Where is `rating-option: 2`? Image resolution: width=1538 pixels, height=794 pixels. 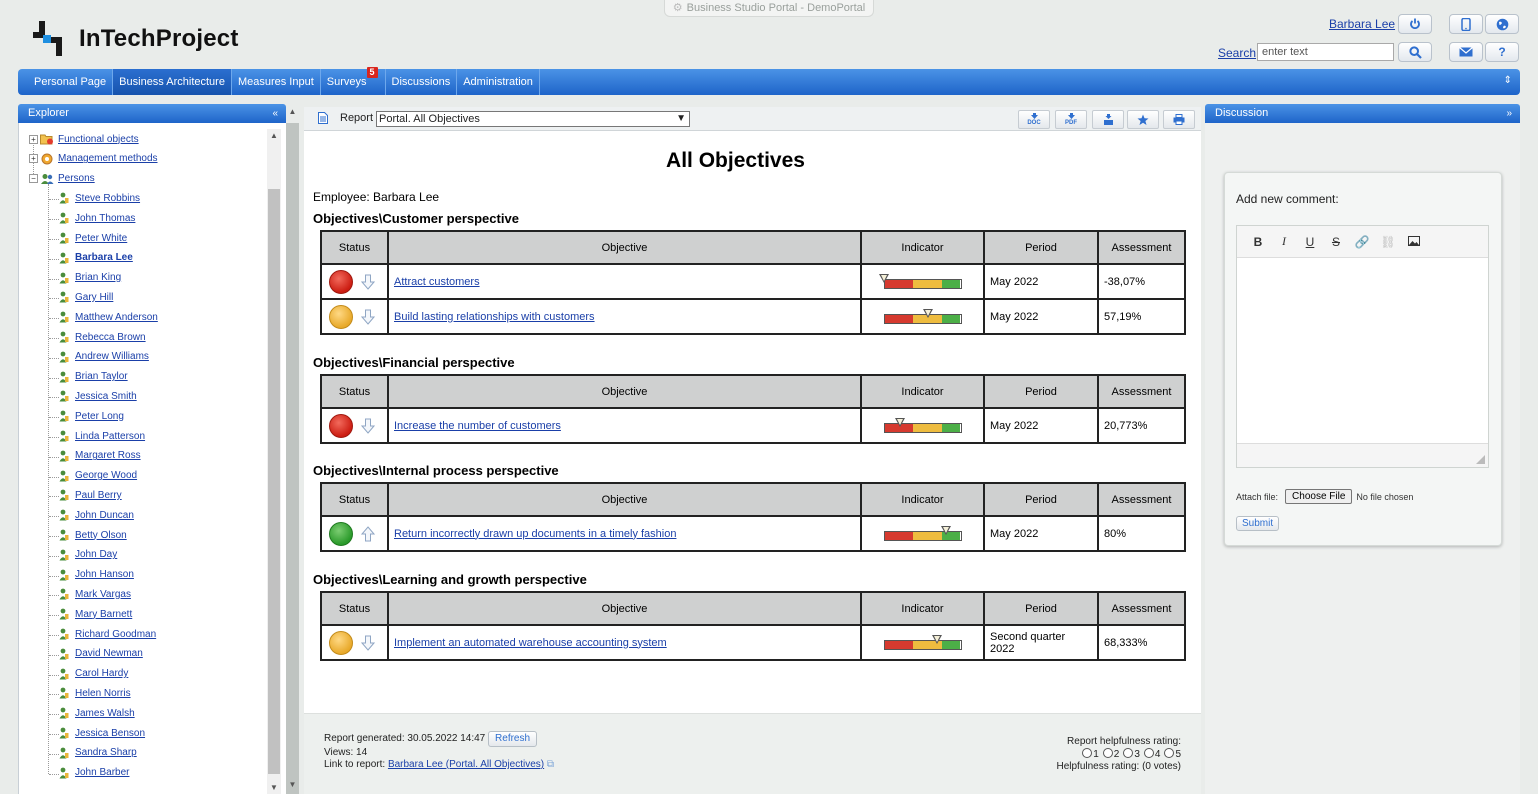 rating-option: 2 is located at coordinates (1109, 754).